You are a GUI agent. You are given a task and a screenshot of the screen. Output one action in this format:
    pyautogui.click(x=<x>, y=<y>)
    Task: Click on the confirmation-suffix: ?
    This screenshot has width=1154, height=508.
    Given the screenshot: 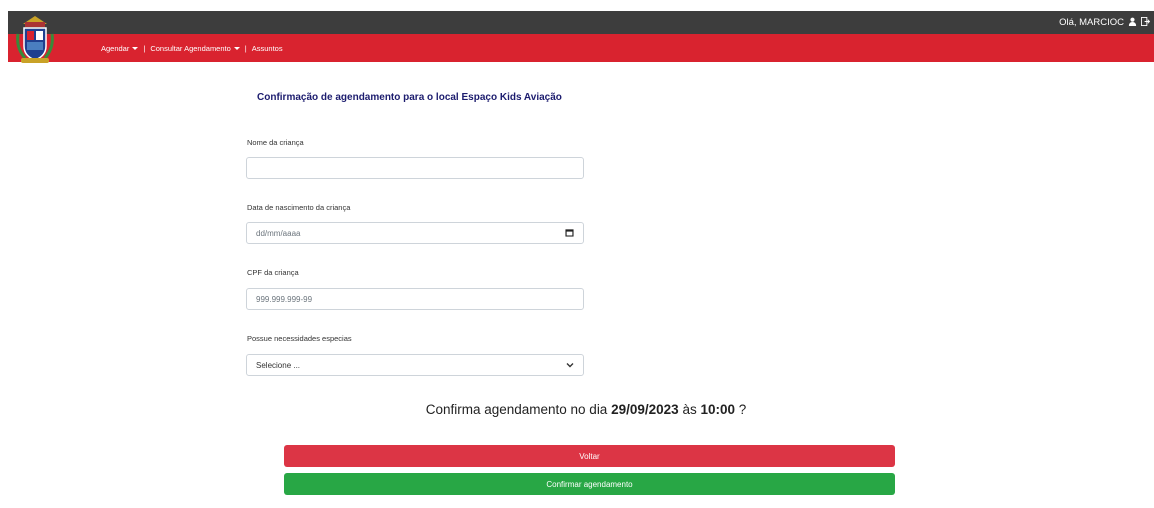 What is the action you would take?
    pyautogui.click(x=742, y=409)
    